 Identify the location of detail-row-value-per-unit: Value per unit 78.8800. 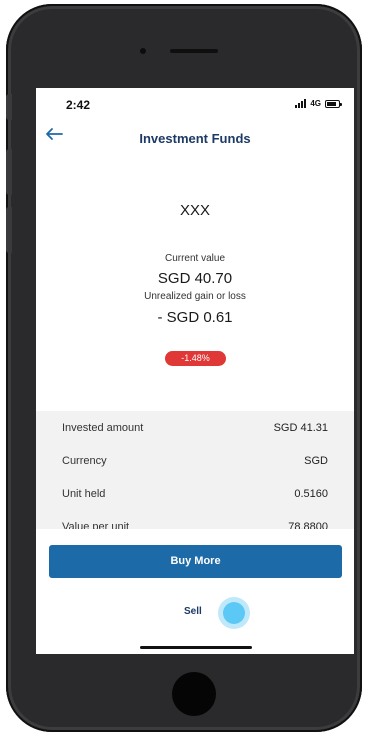
(195, 520).